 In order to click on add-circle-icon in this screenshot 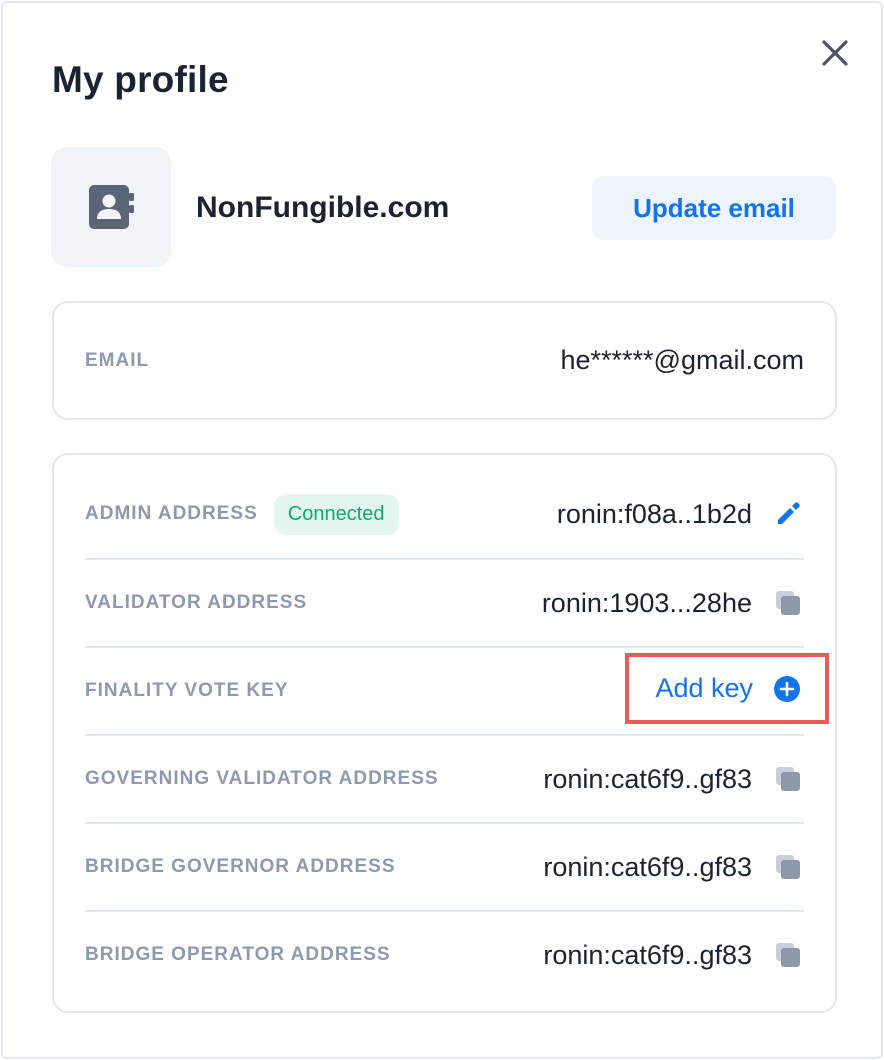, I will do `click(787, 689)`.